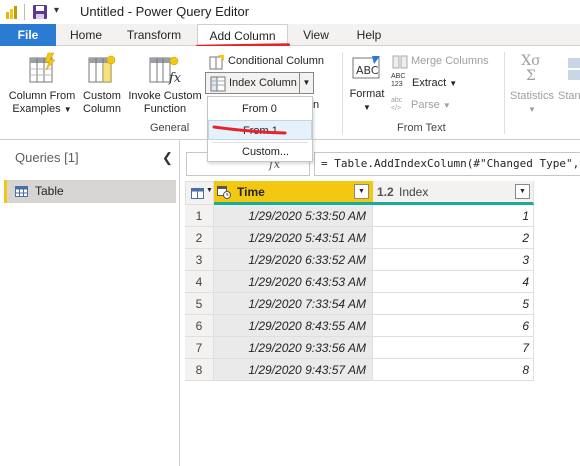 The width and height of the screenshot is (580, 466). I want to click on table-row: 1 1/29/2020 5:33:50 AM 1, so click(359, 216).